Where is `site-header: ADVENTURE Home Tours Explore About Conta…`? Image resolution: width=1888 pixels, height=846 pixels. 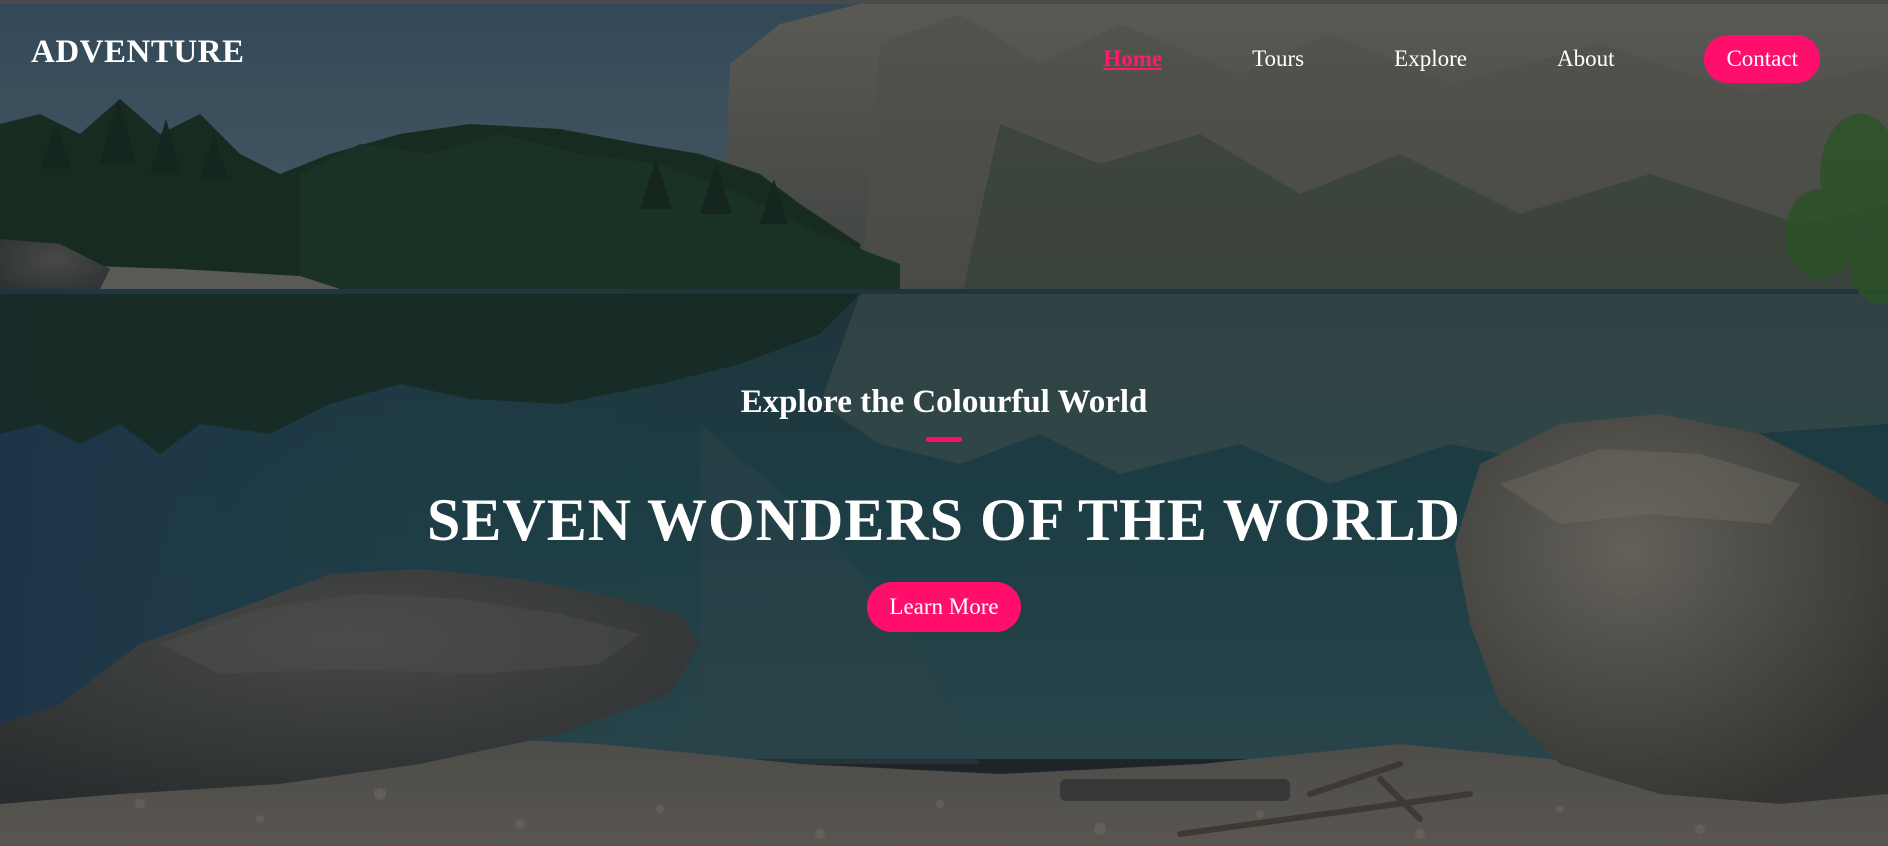 site-header: ADVENTURE Home Tours Explore About Conta… is located at coordinates (944, 54).